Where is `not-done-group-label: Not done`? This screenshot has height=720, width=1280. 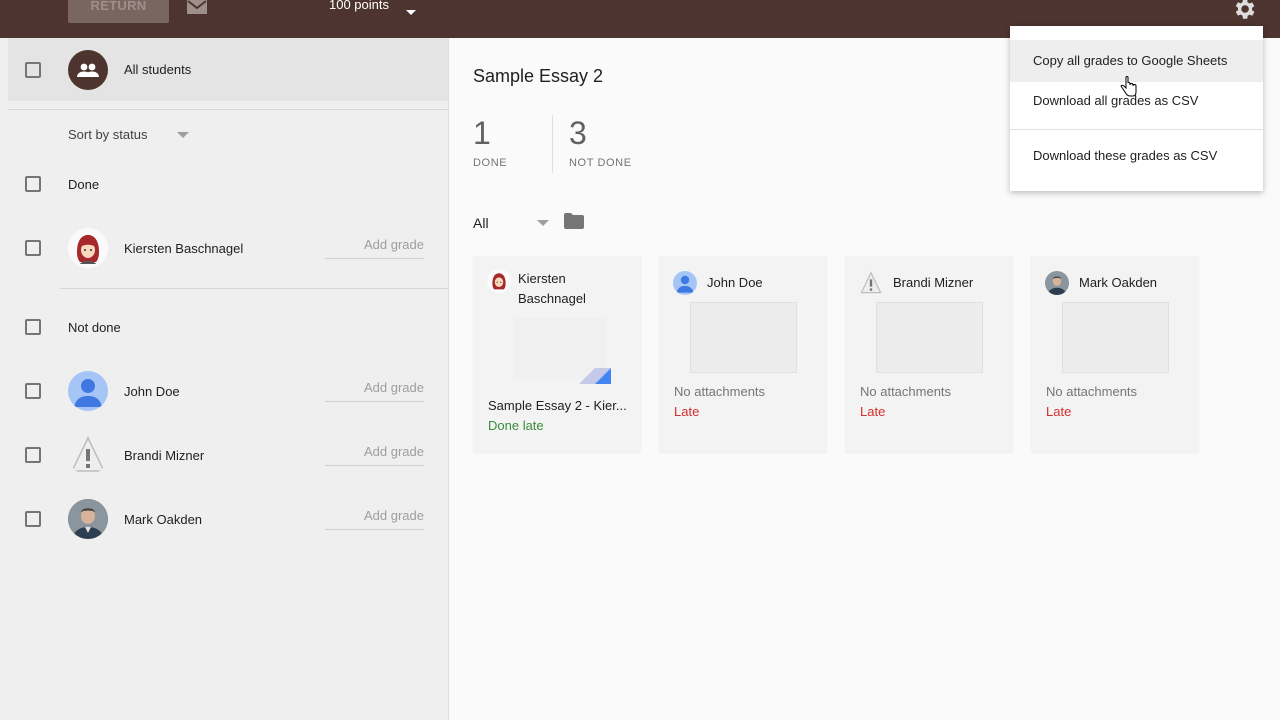 not-done-group-label: Not done is located at coordinates (94, 327).